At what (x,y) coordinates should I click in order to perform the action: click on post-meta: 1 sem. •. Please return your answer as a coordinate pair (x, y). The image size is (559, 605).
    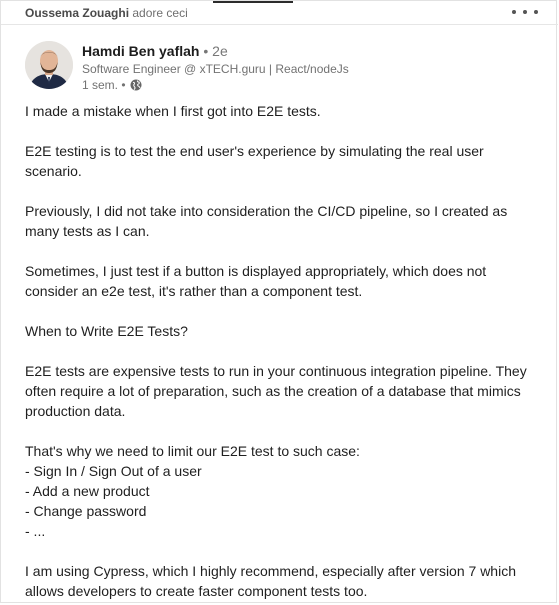
    Looking at the image, I should click on (112, 85).